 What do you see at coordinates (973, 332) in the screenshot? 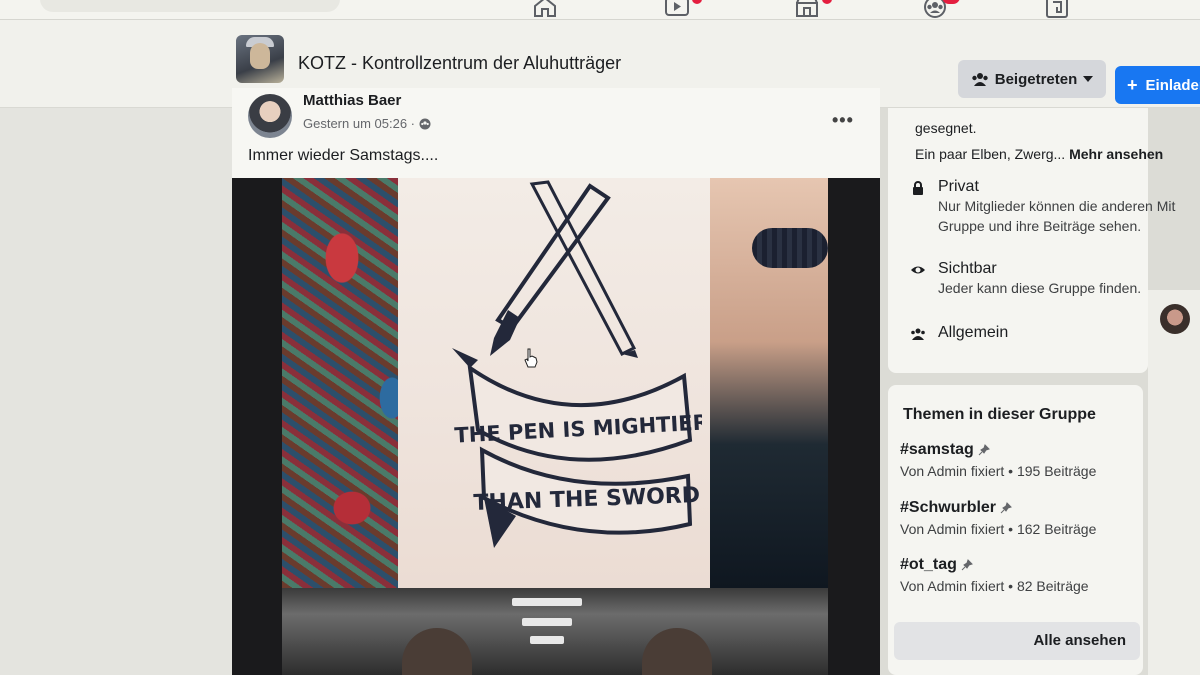
I see `general-title: Allgemein` at bounding box center [973, 332].